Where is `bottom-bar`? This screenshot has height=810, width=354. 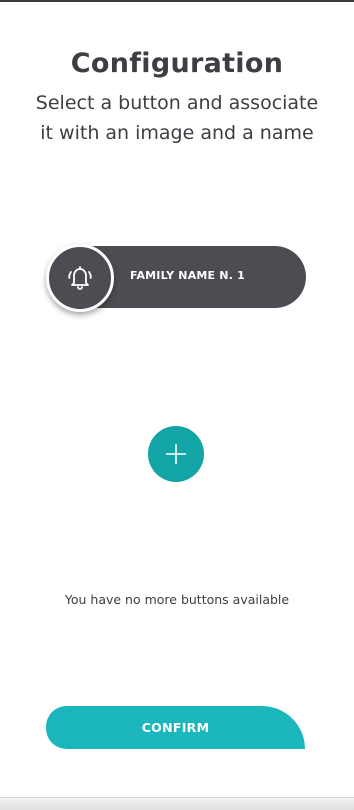
bottom-bar is located at coordinates (177, 803).